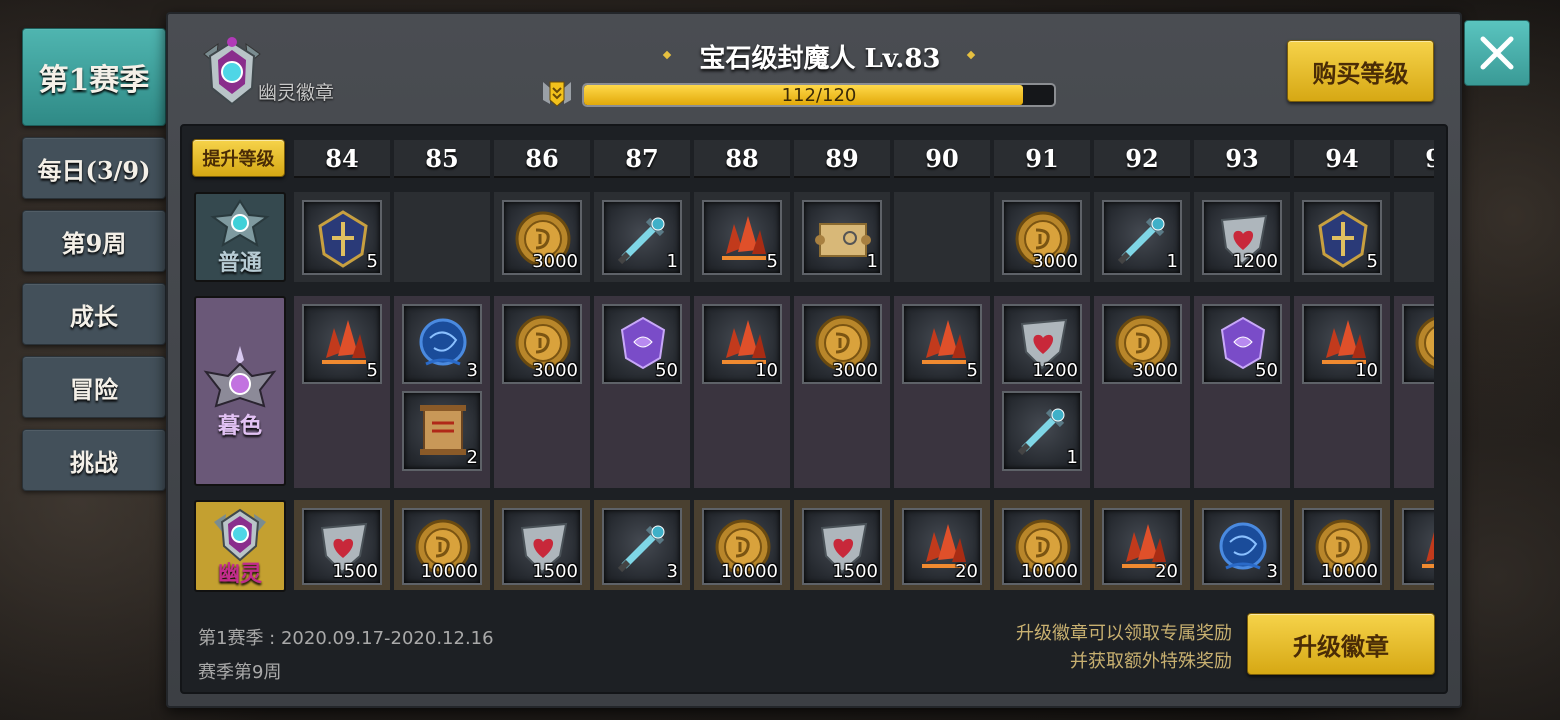 The height and width of the screenshot is (720, 1560). I want to click on side-tabs: 第1赛季 每日(3/9) 第9周 成长 冒险 挑战, so click(94, 265).